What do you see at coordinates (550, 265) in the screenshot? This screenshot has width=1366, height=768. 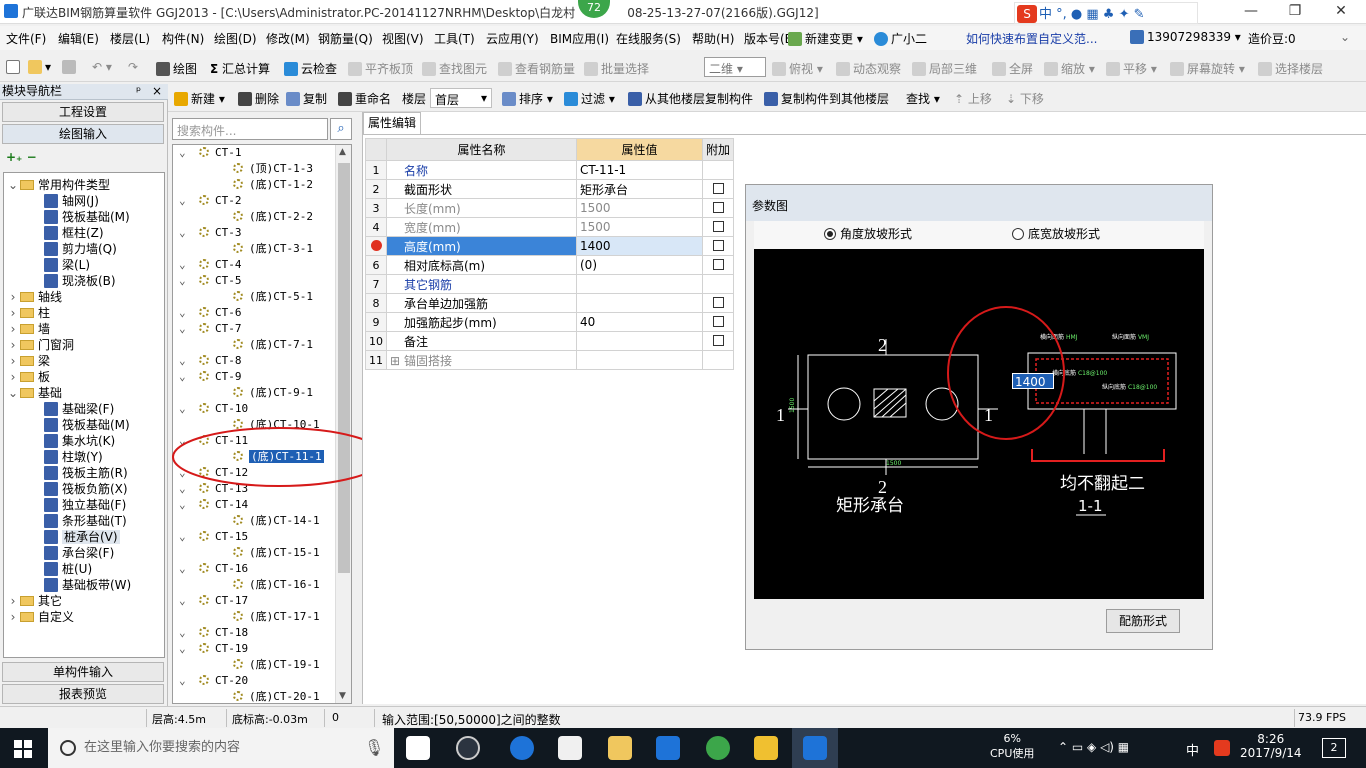 I see `property-row: 6 相对底标高(m) (0)` at bounding box center [550, 265].